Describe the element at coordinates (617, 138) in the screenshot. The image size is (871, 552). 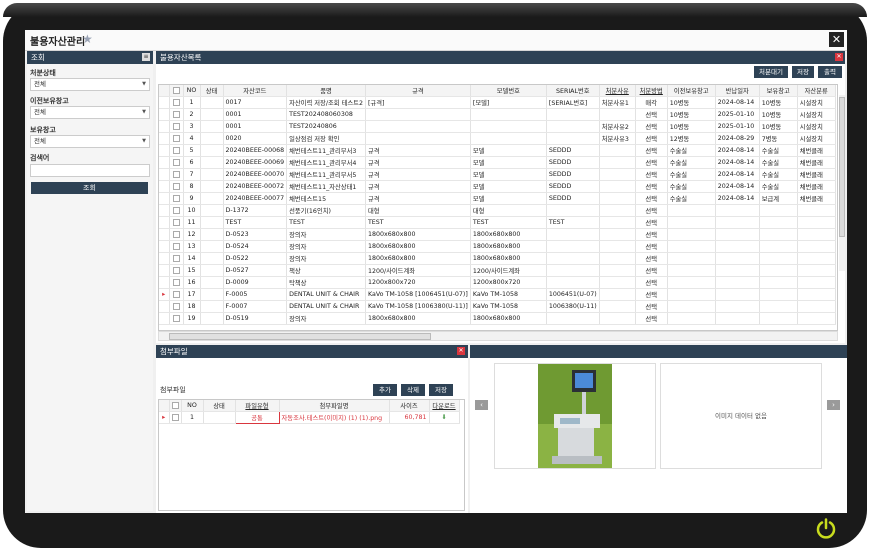
I see `table-cell: 처분사유3` at that location.